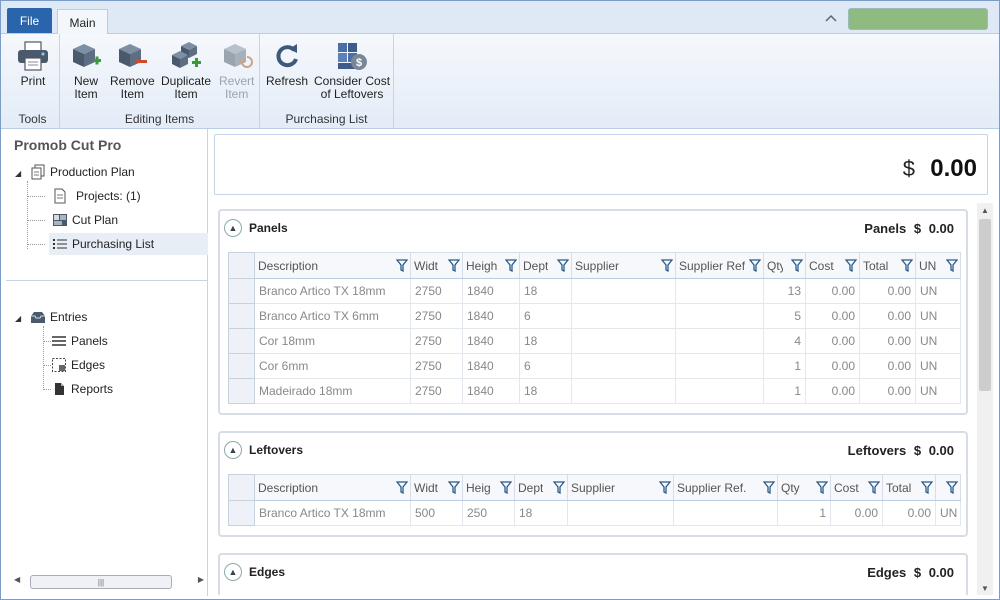  I want to click on scroll-thumb: |||, so click(101, 582).